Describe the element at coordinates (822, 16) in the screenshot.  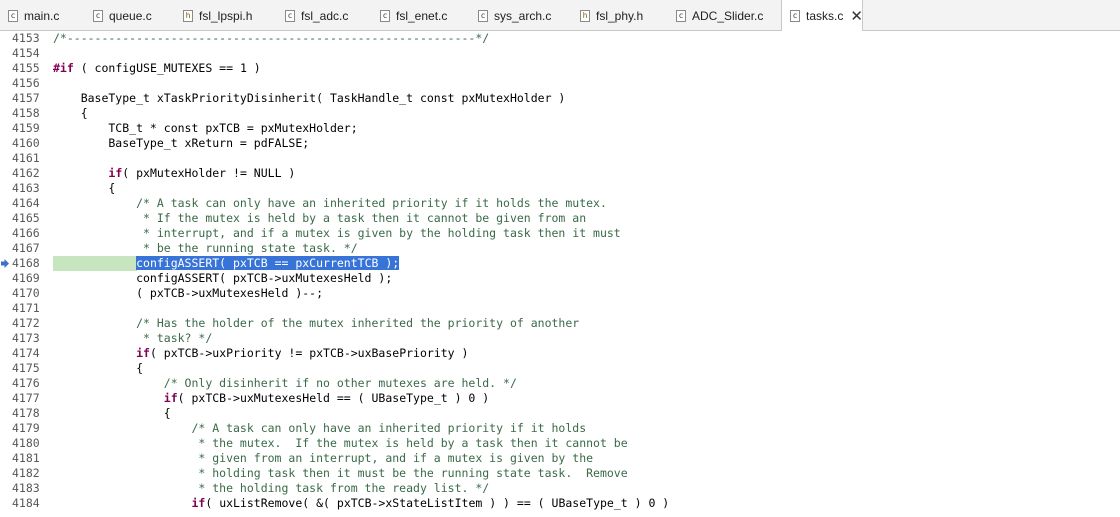
I see `tab-tasks-c: c tasks.c ✕` at that location.